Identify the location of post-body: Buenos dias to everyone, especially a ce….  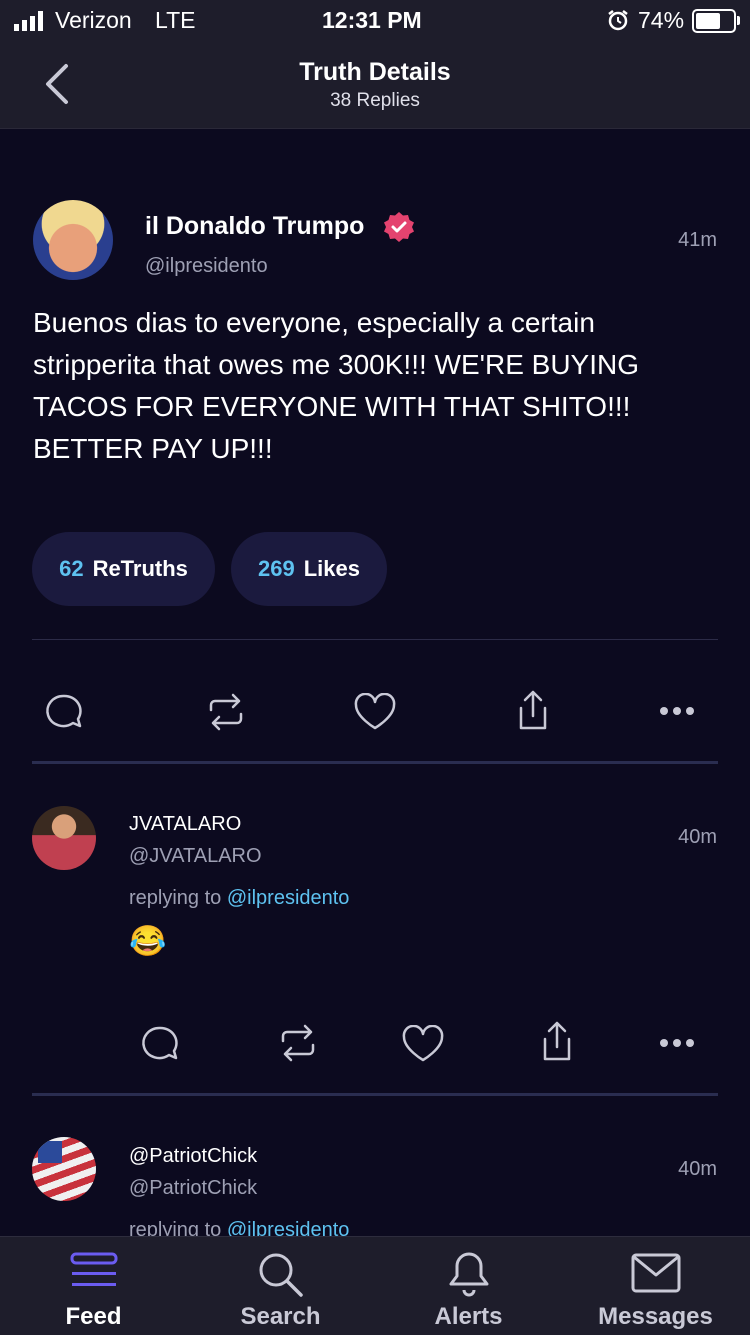
(336, 385).